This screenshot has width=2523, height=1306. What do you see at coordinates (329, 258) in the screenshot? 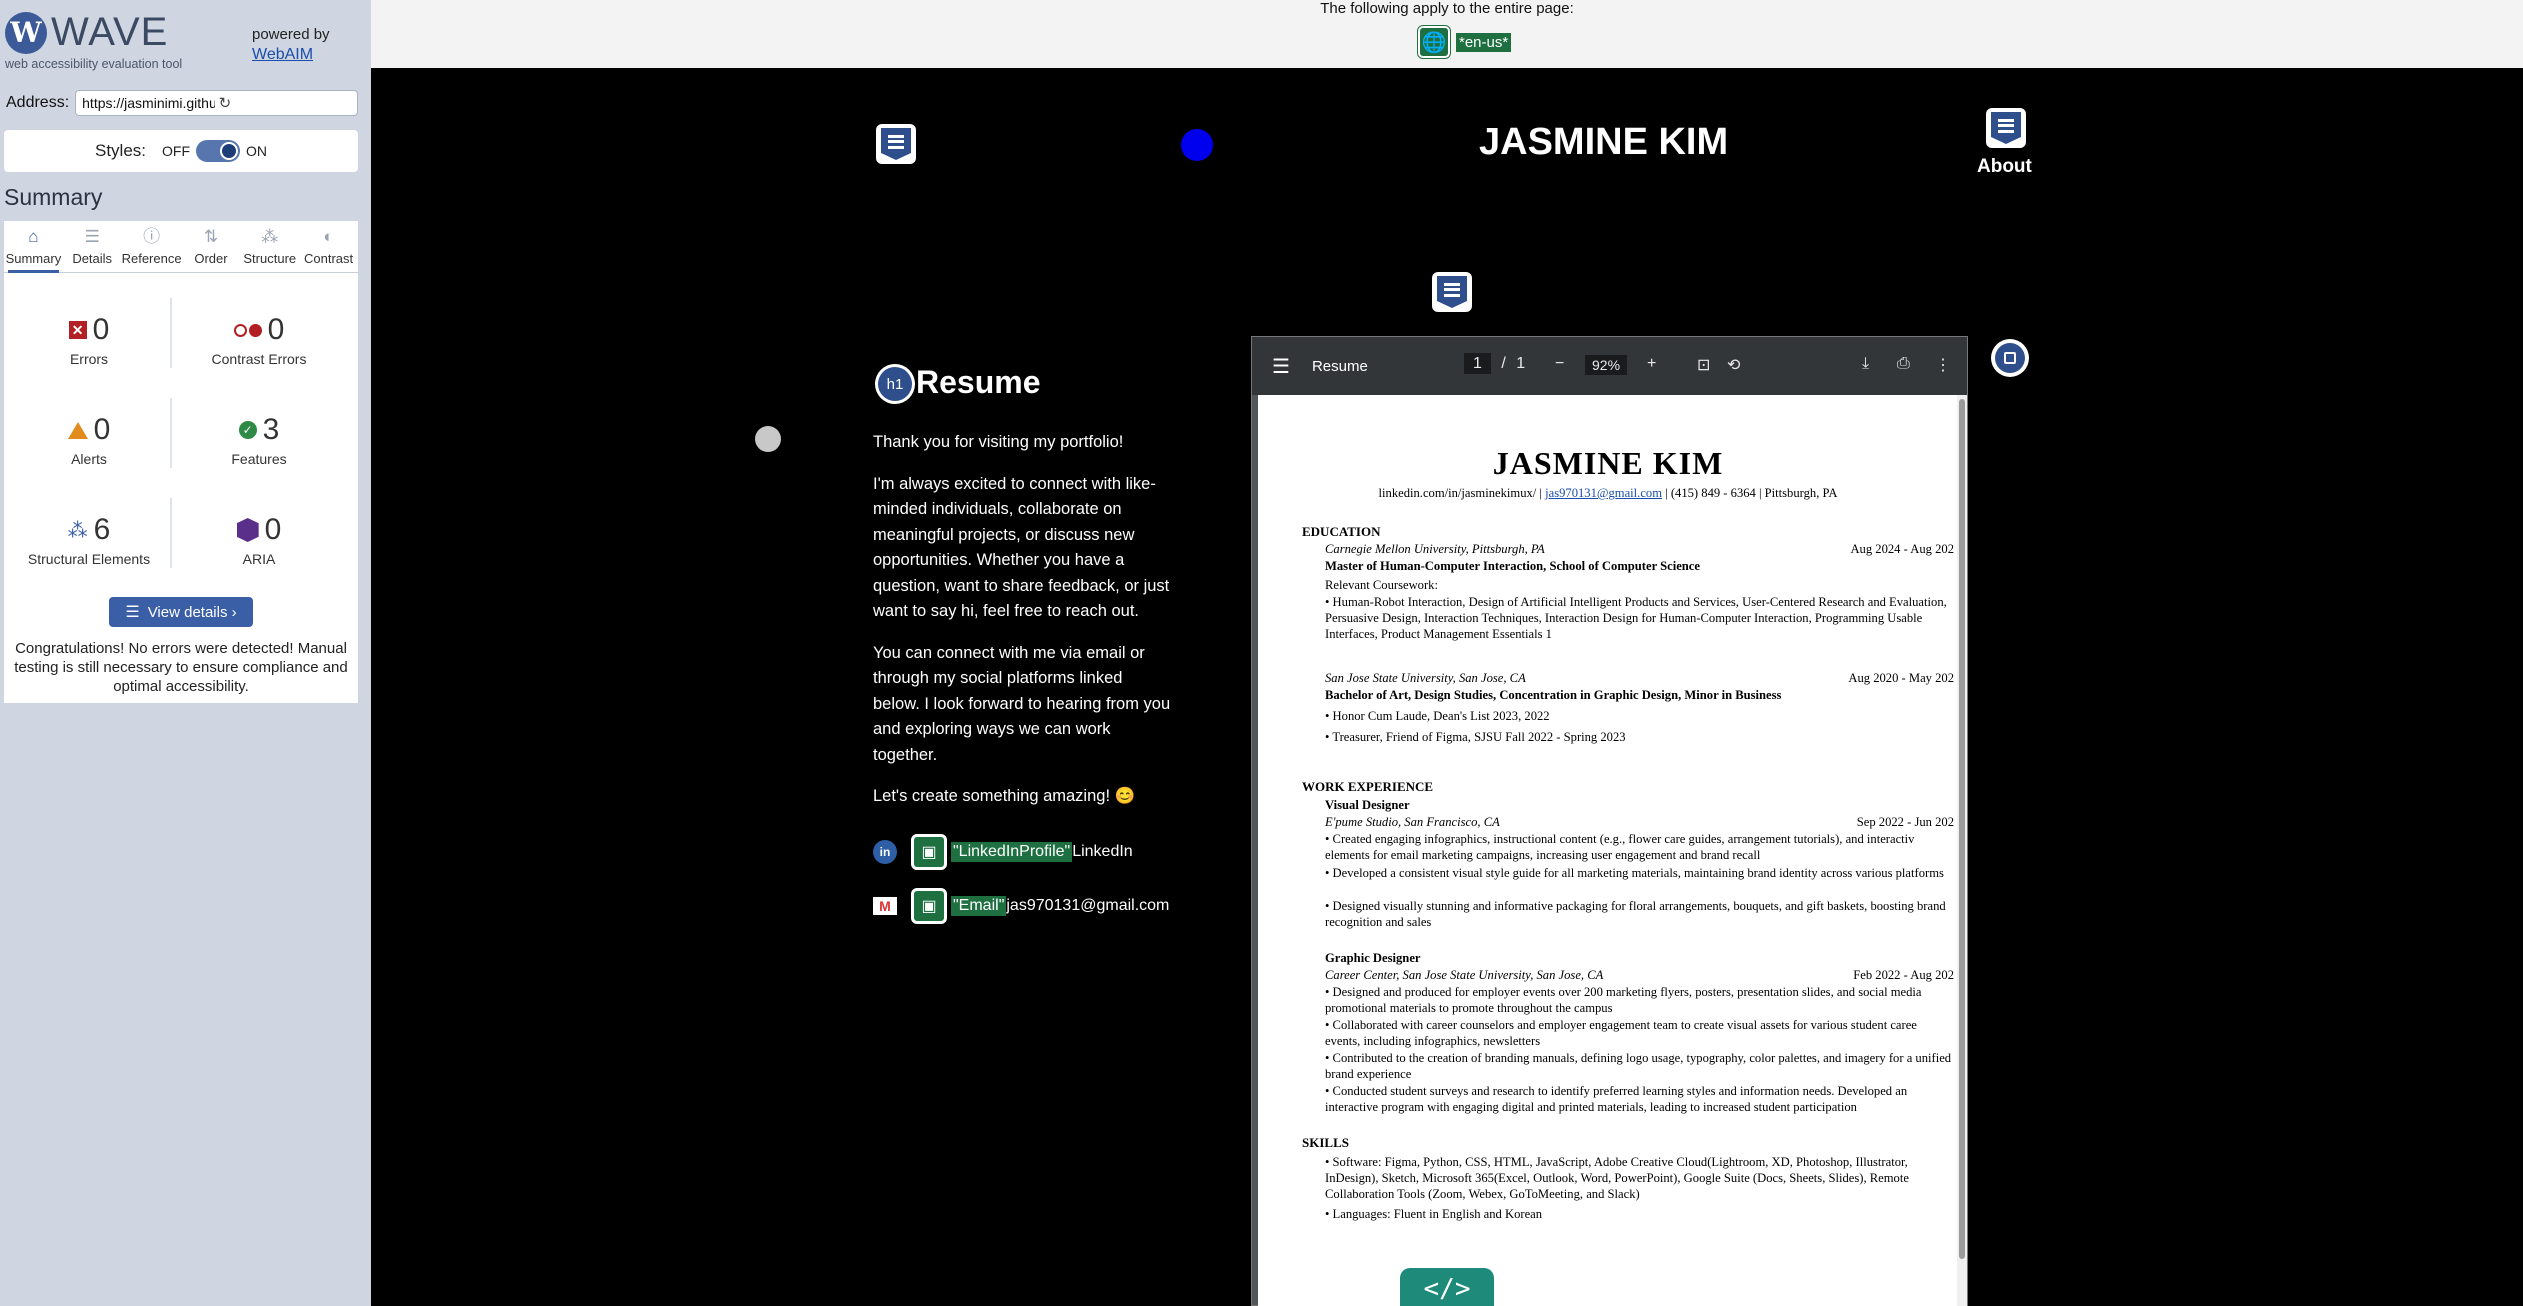
I see `tab-label: Contrast` at bounding box center [329, 258].